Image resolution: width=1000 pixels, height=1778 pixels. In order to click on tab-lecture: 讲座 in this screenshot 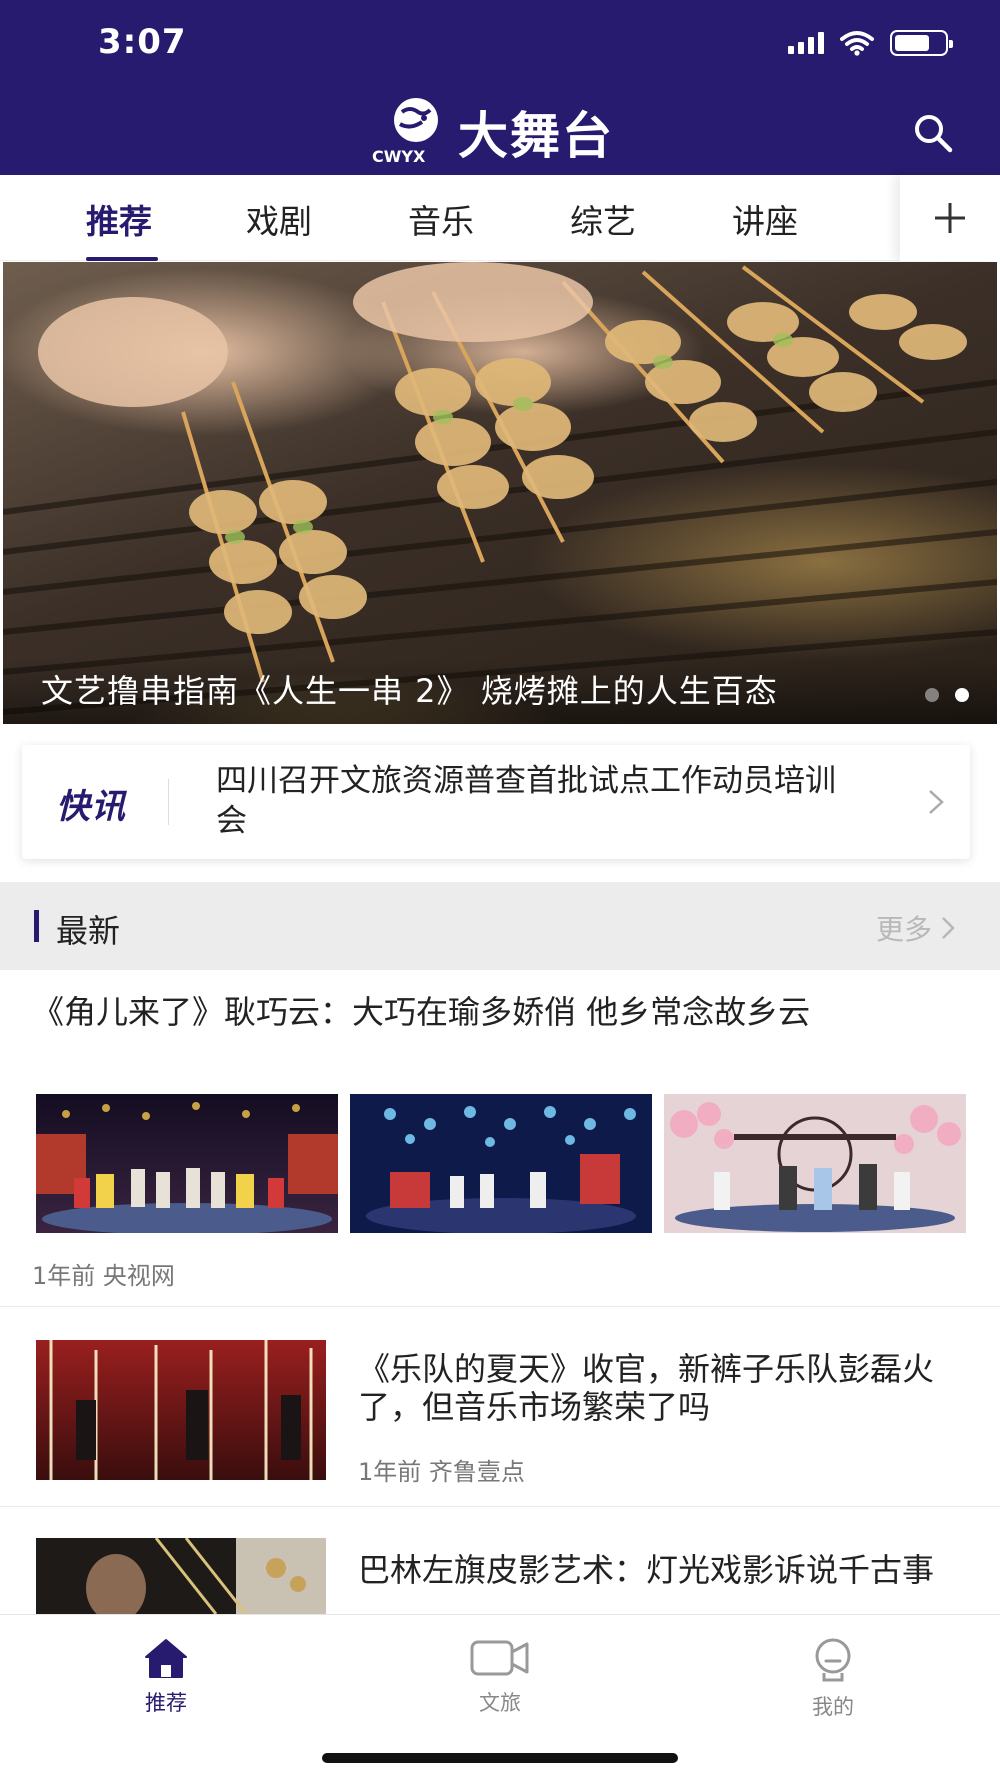, I will do `click(765, 219)`.